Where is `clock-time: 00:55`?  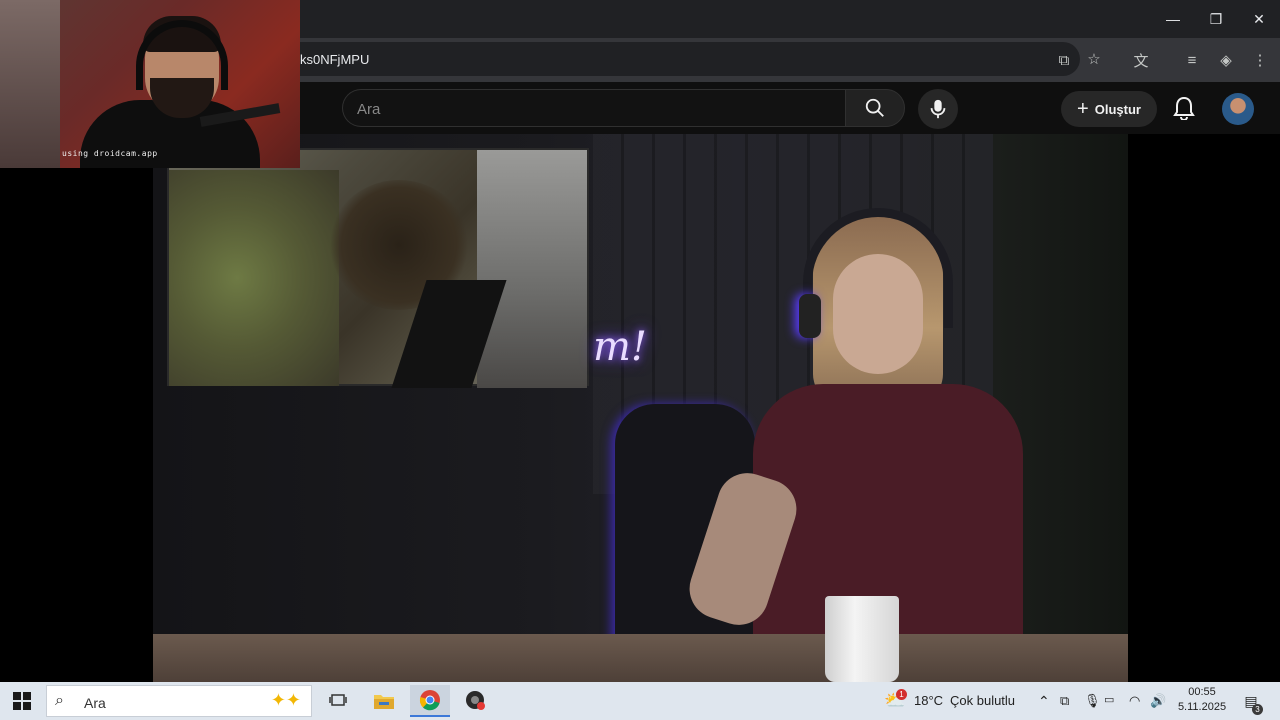 clock-time: 00:55 is located at coordinates (1202, 692).